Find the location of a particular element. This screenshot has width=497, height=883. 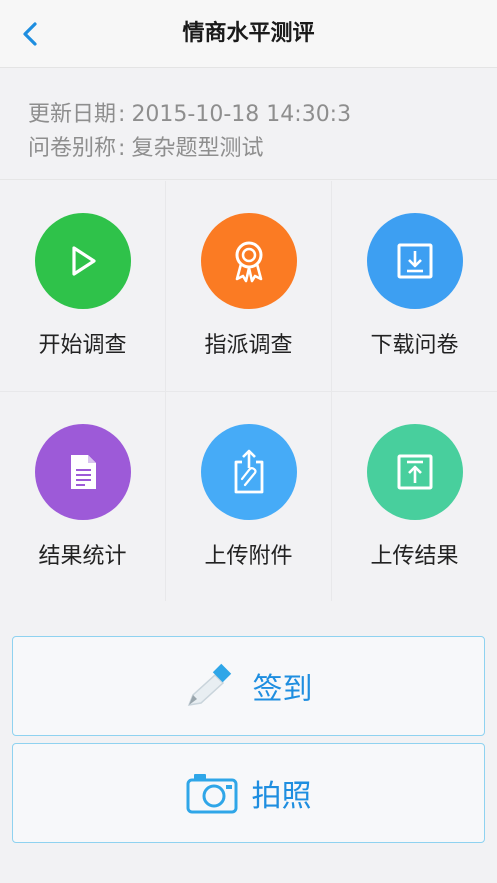

result-statistics-circle is located at coordinates (82, 472).